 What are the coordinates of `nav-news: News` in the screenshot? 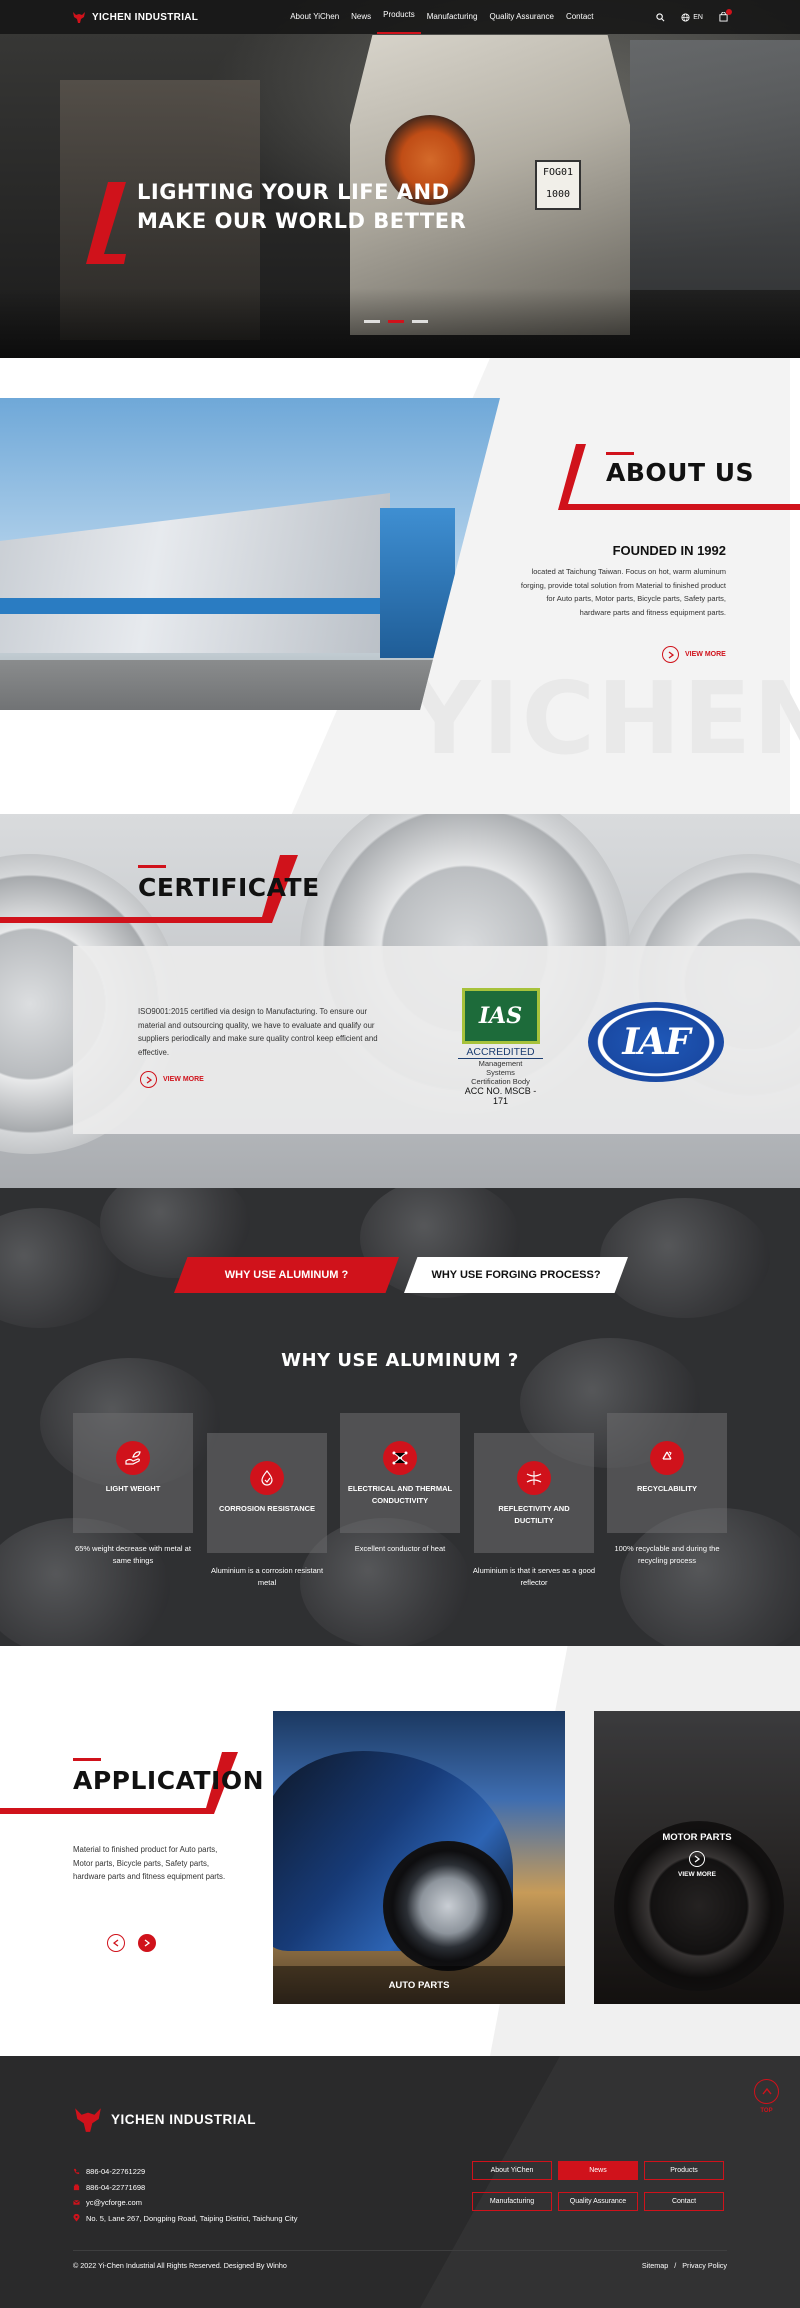 It's located at (361, 17).